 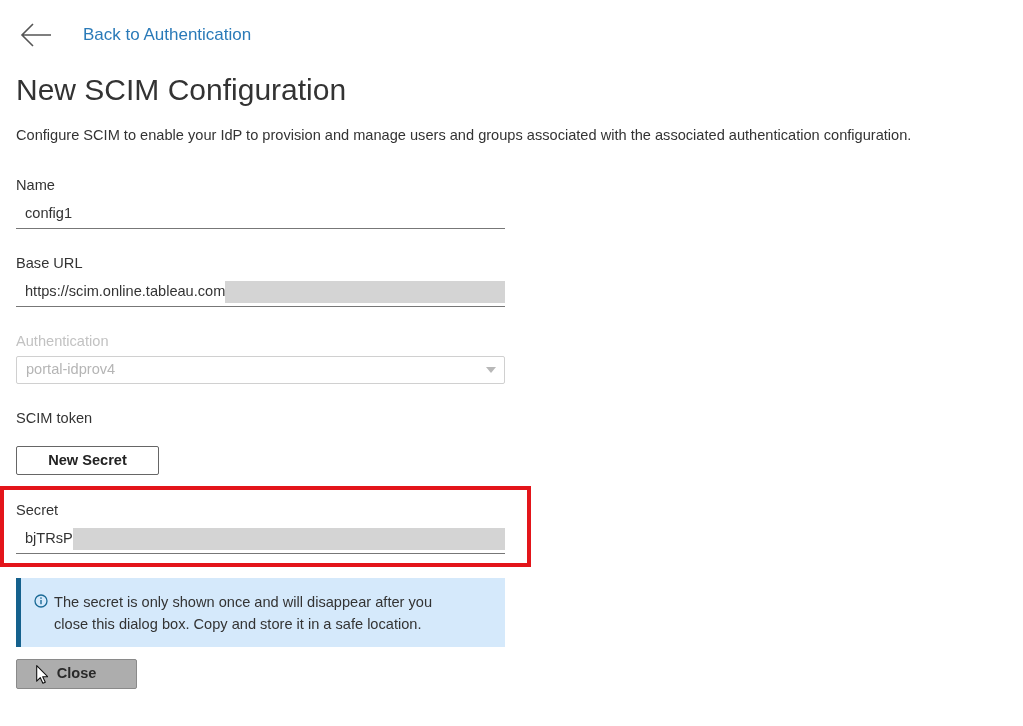 I want to click on info-icon, so click(x=41, y=601).